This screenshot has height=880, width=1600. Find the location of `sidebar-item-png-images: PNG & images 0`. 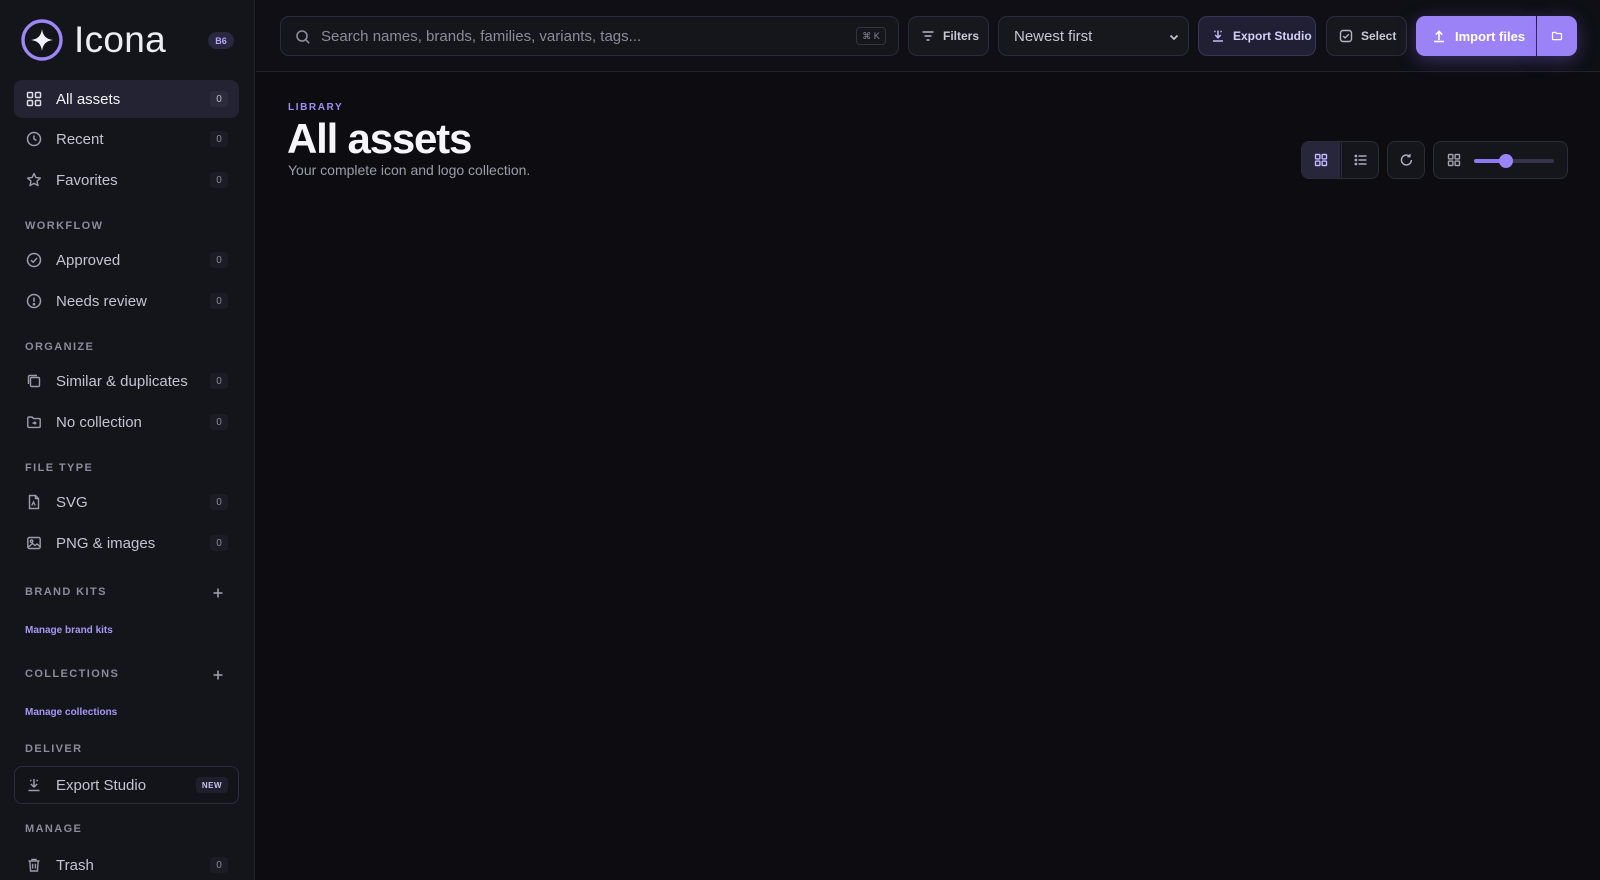

sidebar-item-png-images: PNG & images 0 is located at coordinates (126, 543).